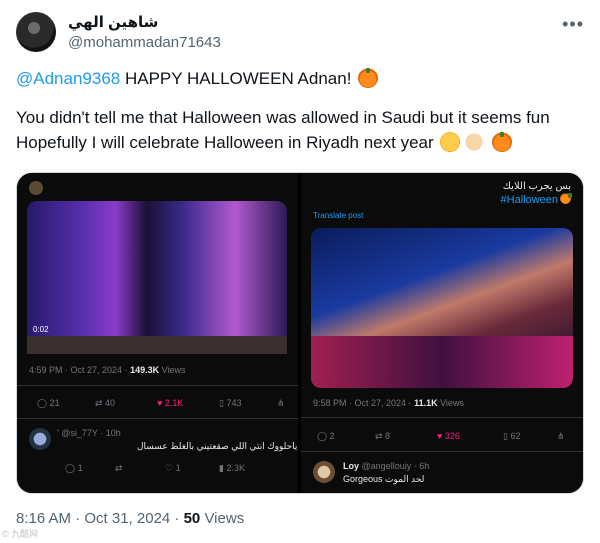  What do you see at coordinates (89, 433) in the screenshot?
I see `reply-handle: ' @si_77Y · 10h` at bounding box center [89, 433].